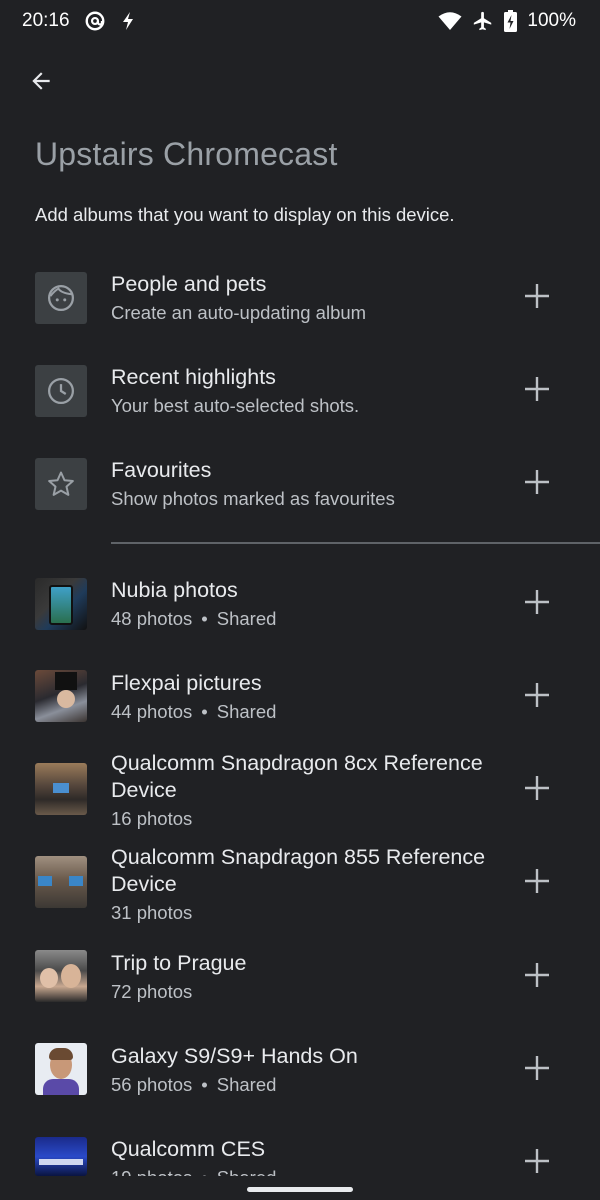 The height and width of the screenshot is (1200, 600). Describe the element at coordinates (239, 312) in the screenshot. I see `row-subtitle: Create an auto-updating album` at that location.